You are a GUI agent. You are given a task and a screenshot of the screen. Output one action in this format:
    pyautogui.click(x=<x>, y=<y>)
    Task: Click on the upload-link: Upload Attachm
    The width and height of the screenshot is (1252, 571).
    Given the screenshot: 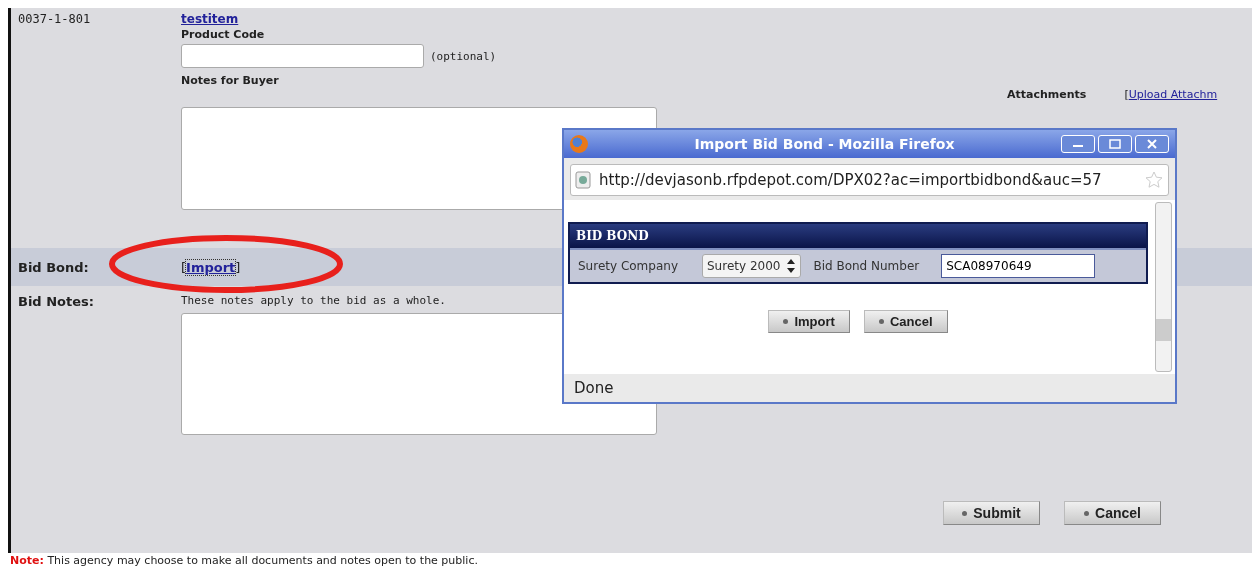 What is the action you would take?
    pyautogui.click(x=1173, y=94)
    